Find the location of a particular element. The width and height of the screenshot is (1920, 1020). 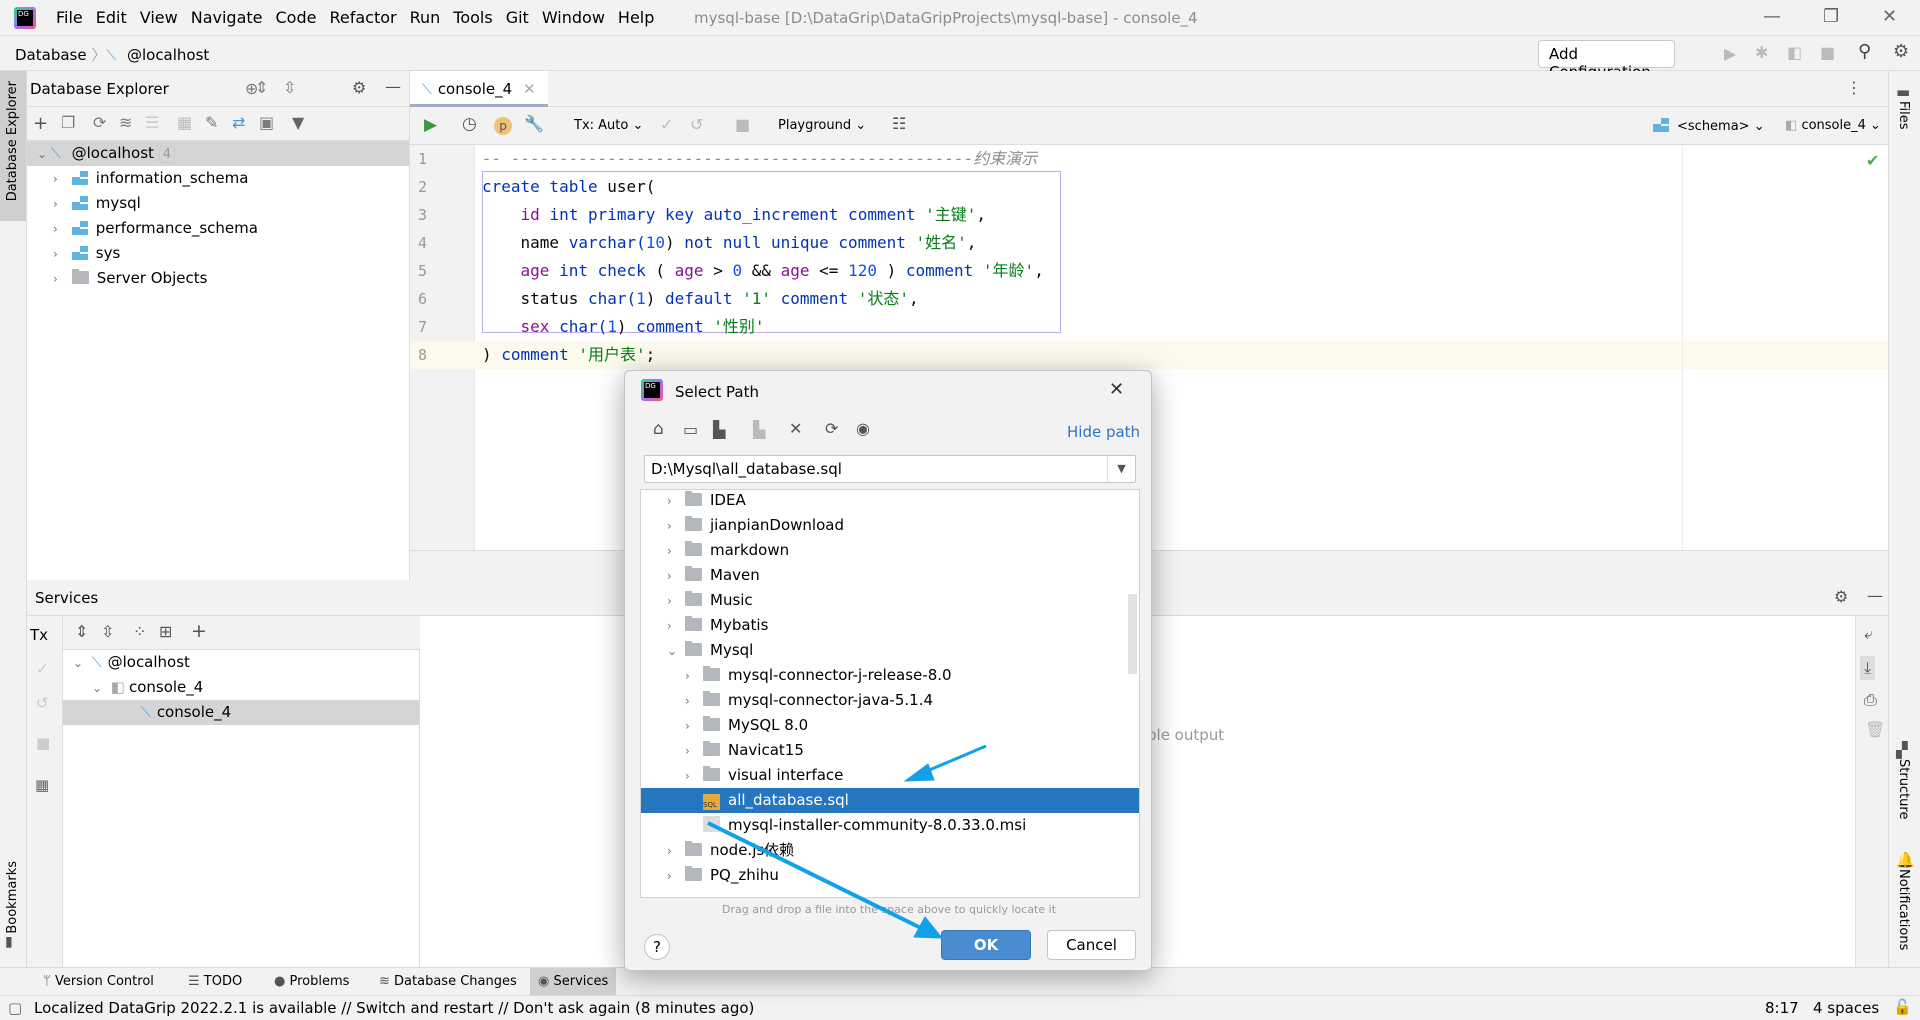

arrow-to-ok-button is located at coordinates (816, 876).